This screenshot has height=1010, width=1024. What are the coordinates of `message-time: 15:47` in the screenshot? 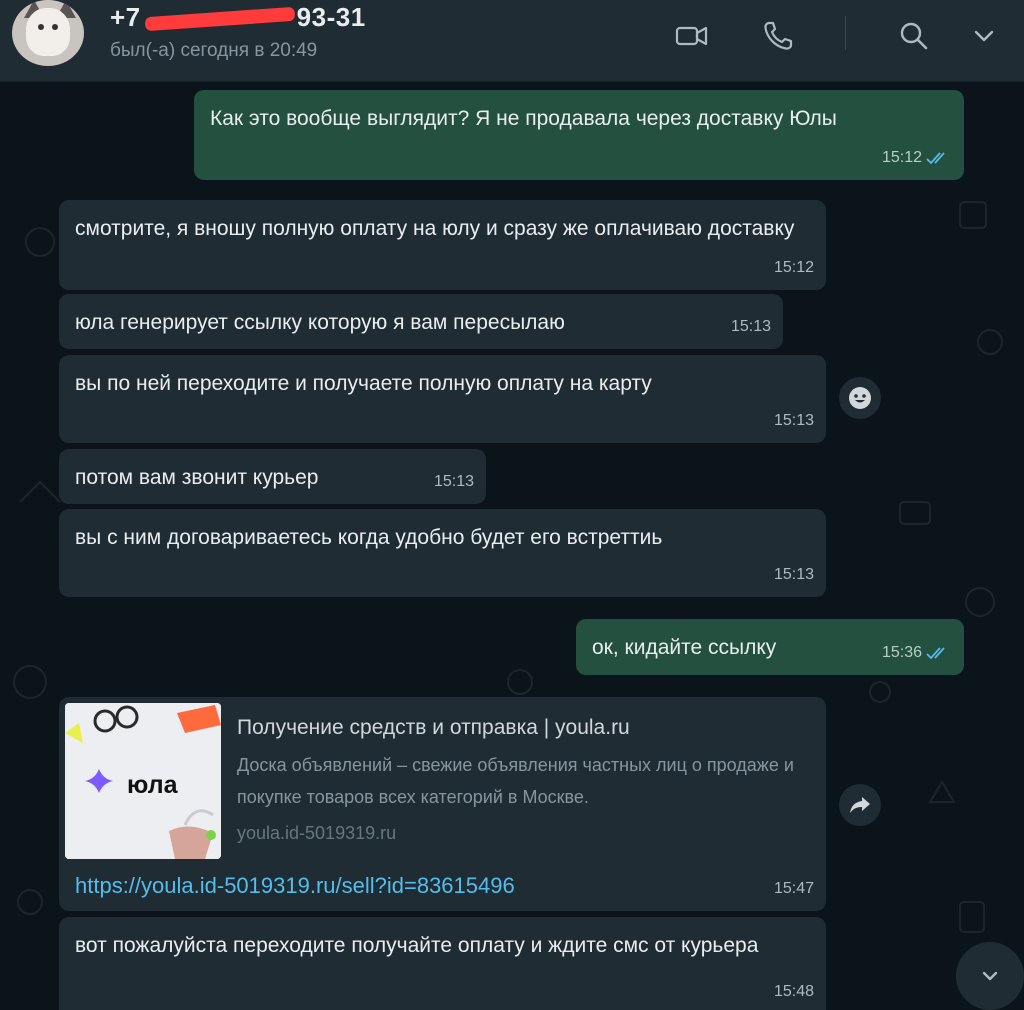 It's located at (793, 888).